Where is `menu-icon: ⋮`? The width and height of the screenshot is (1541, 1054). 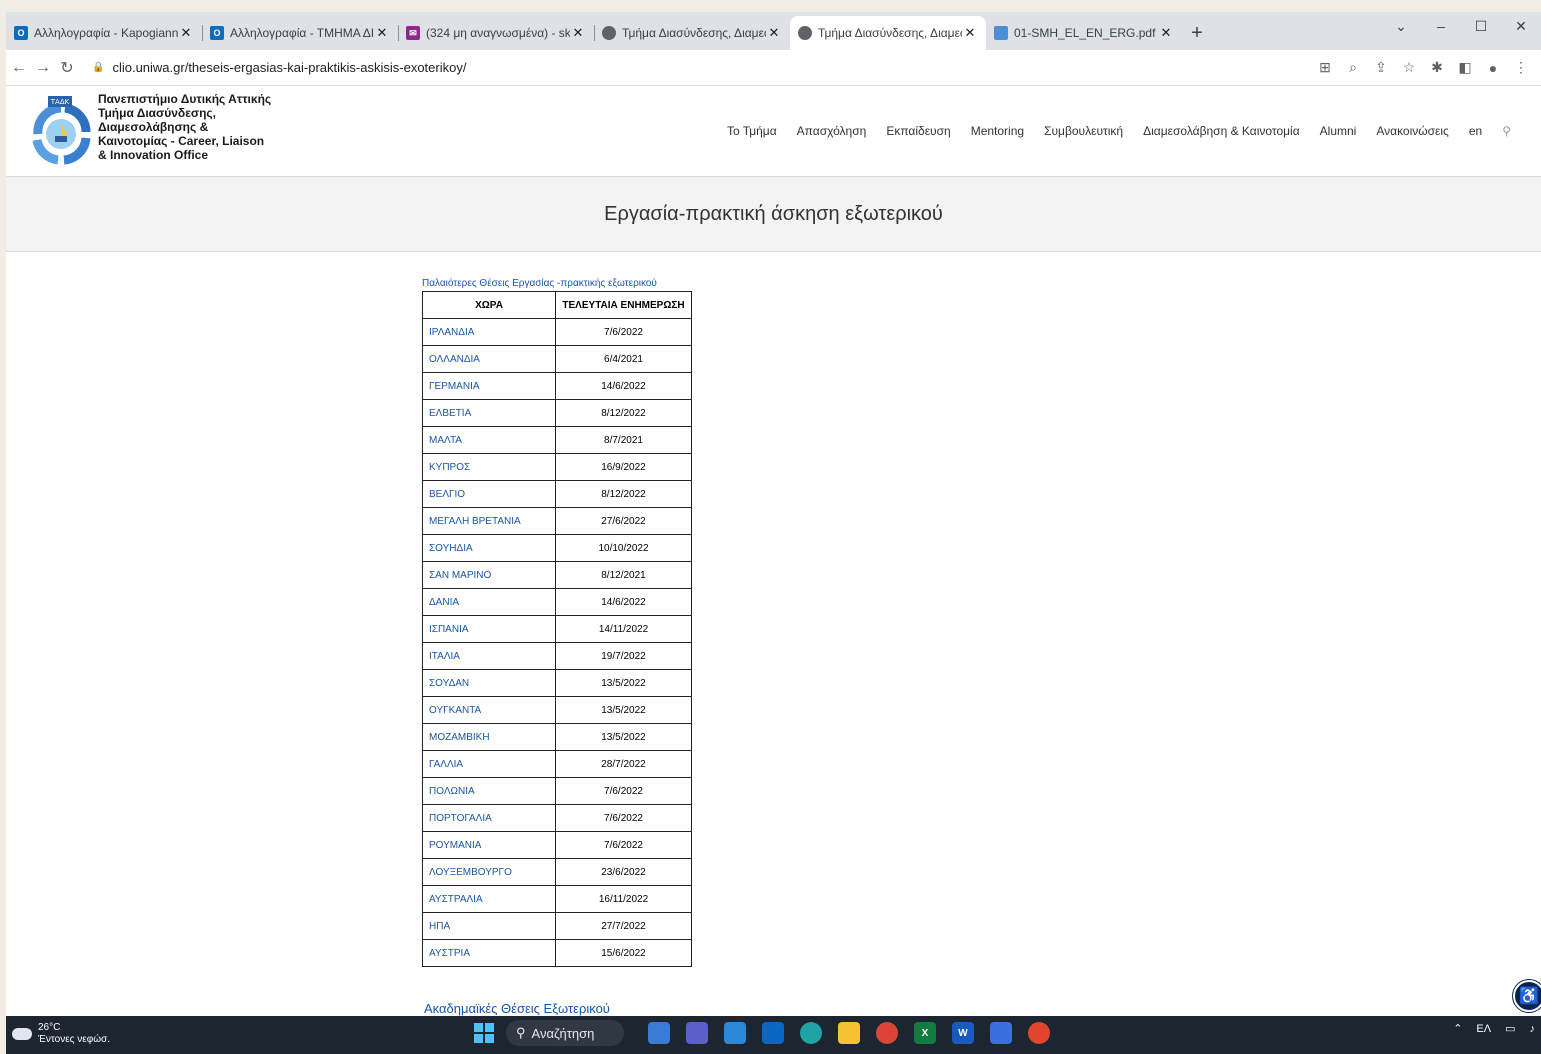
menu-icon: ⋮ is located at coordinates (1521, 67).